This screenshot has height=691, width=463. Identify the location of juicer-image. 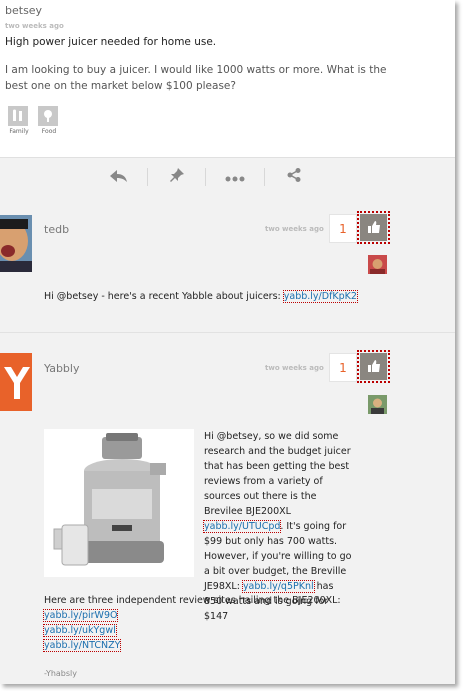
(119, 503).